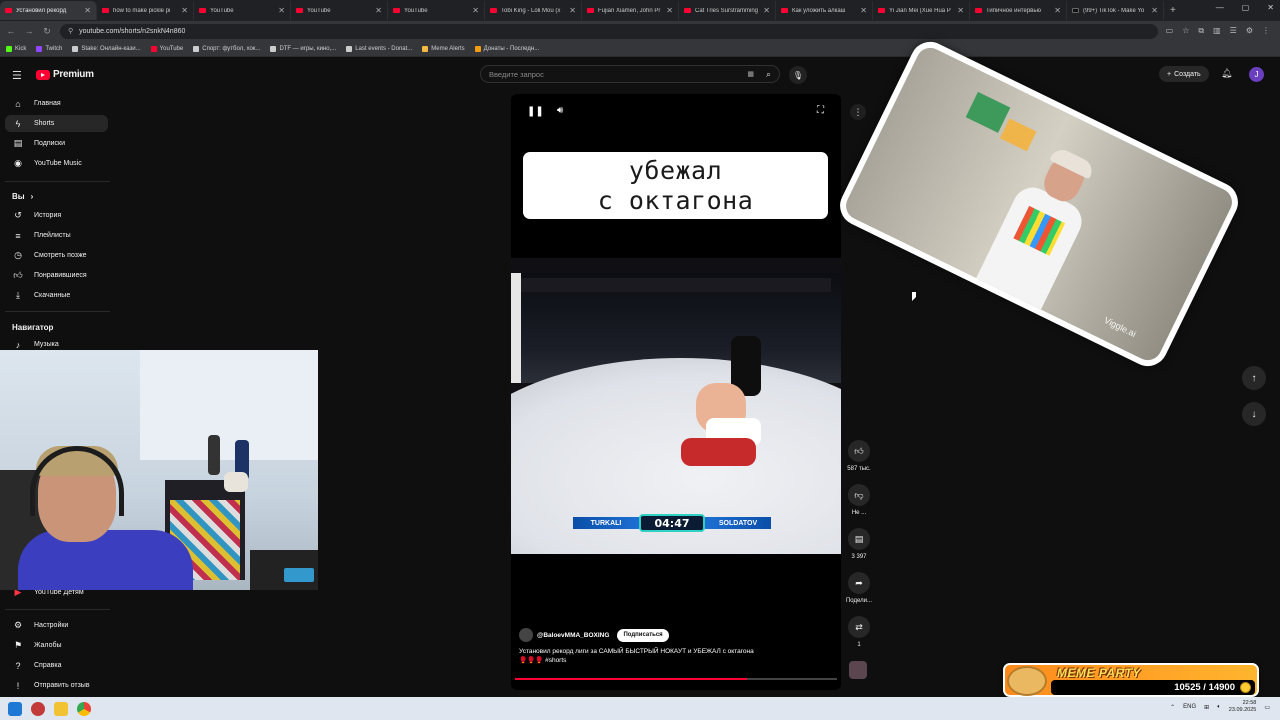  What do you see at coordinates (643, 635) in the screenshot?
I see `subscribe-button: Подписаться` at bounding box center [643, 635].